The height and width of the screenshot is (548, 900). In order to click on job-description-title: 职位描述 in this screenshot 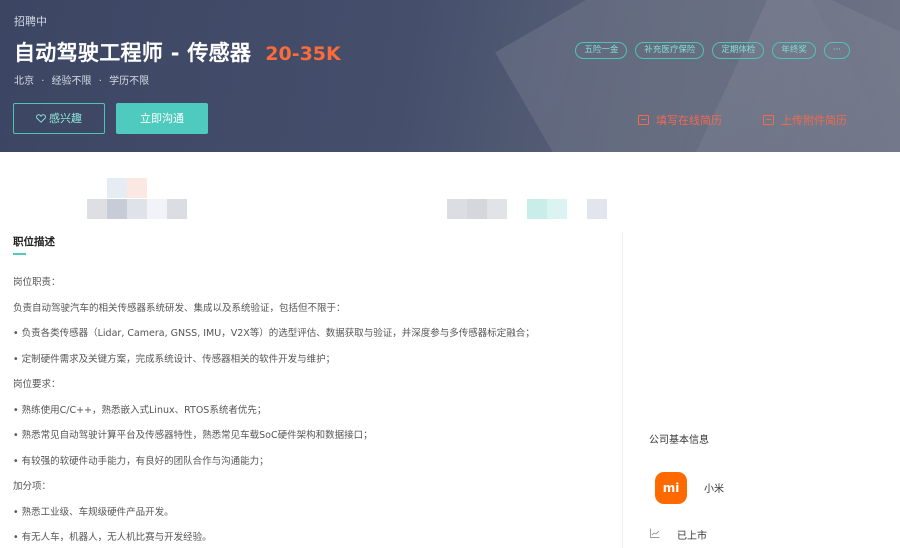, I will do `click(34, 242)`.